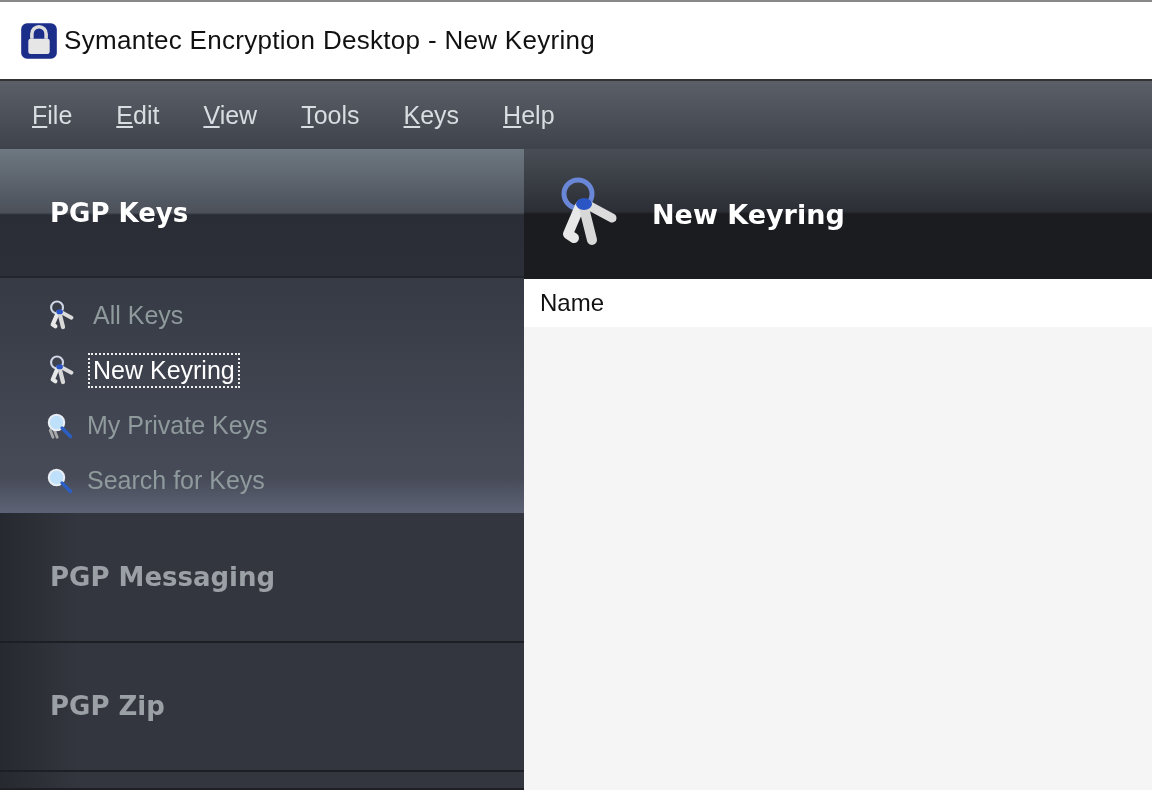 This screenshot has width=1152, height=790. Describe the element at coordinates (564, 303) in the screenshot. I see `column-header: Name` at that location.